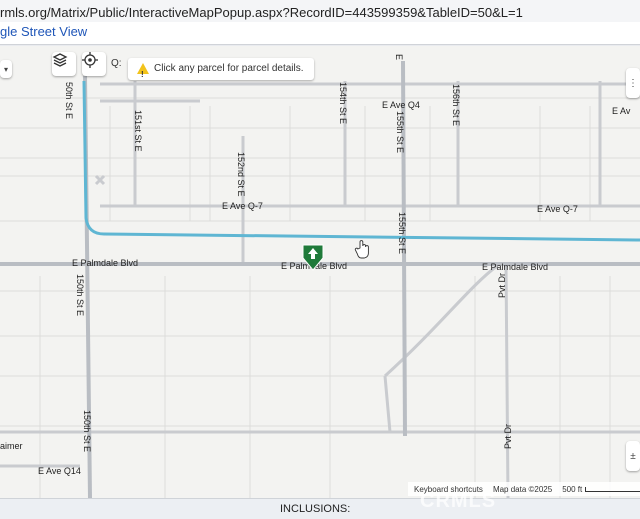 This screenshot has height=519, width=640. What do you see at coordinates (508, 436) in the screenshot?
I see `label-pvt-dr-bottom: Pvt Dr` at bounding box center [508, 436].